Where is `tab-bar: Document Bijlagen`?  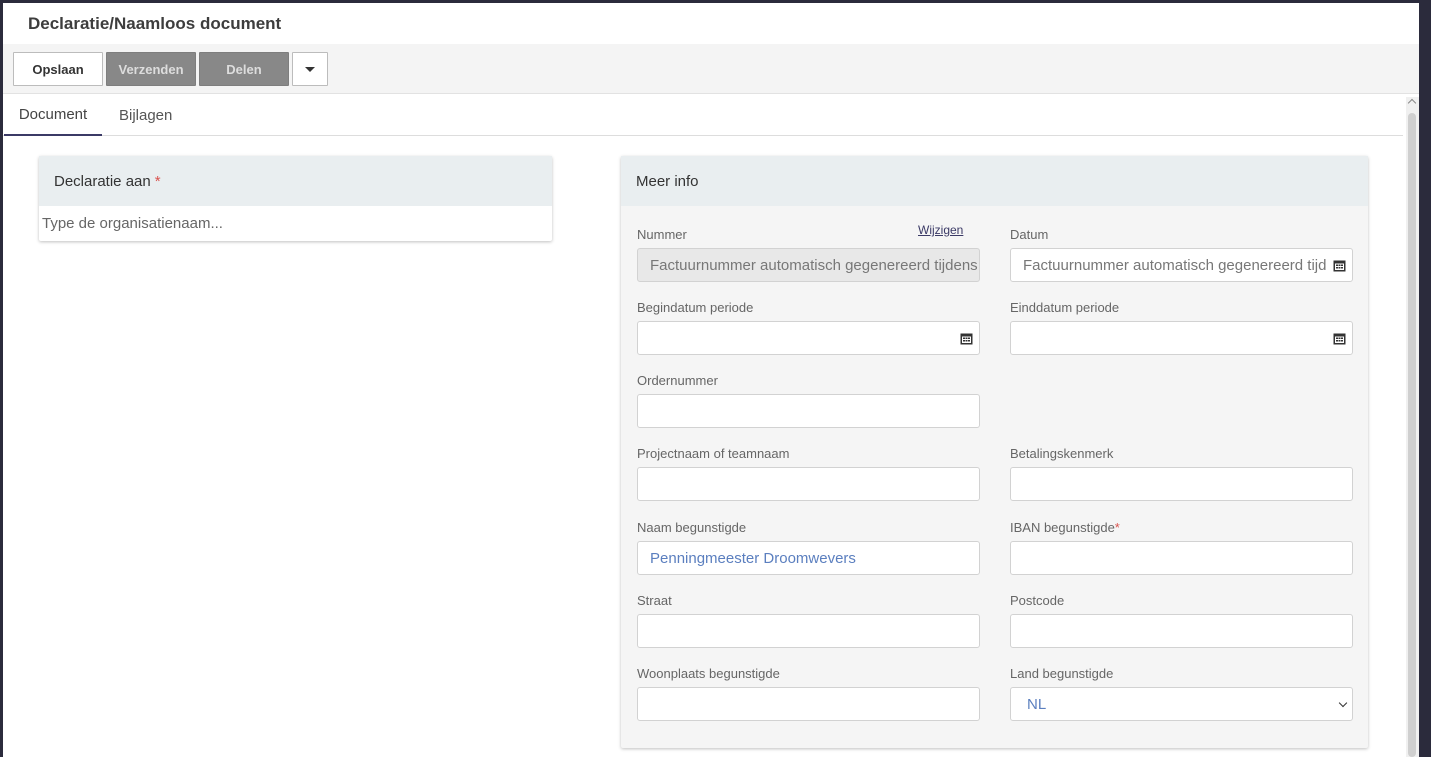 tab-bar: Document Bijlagen is located at coordinates (703, 115).